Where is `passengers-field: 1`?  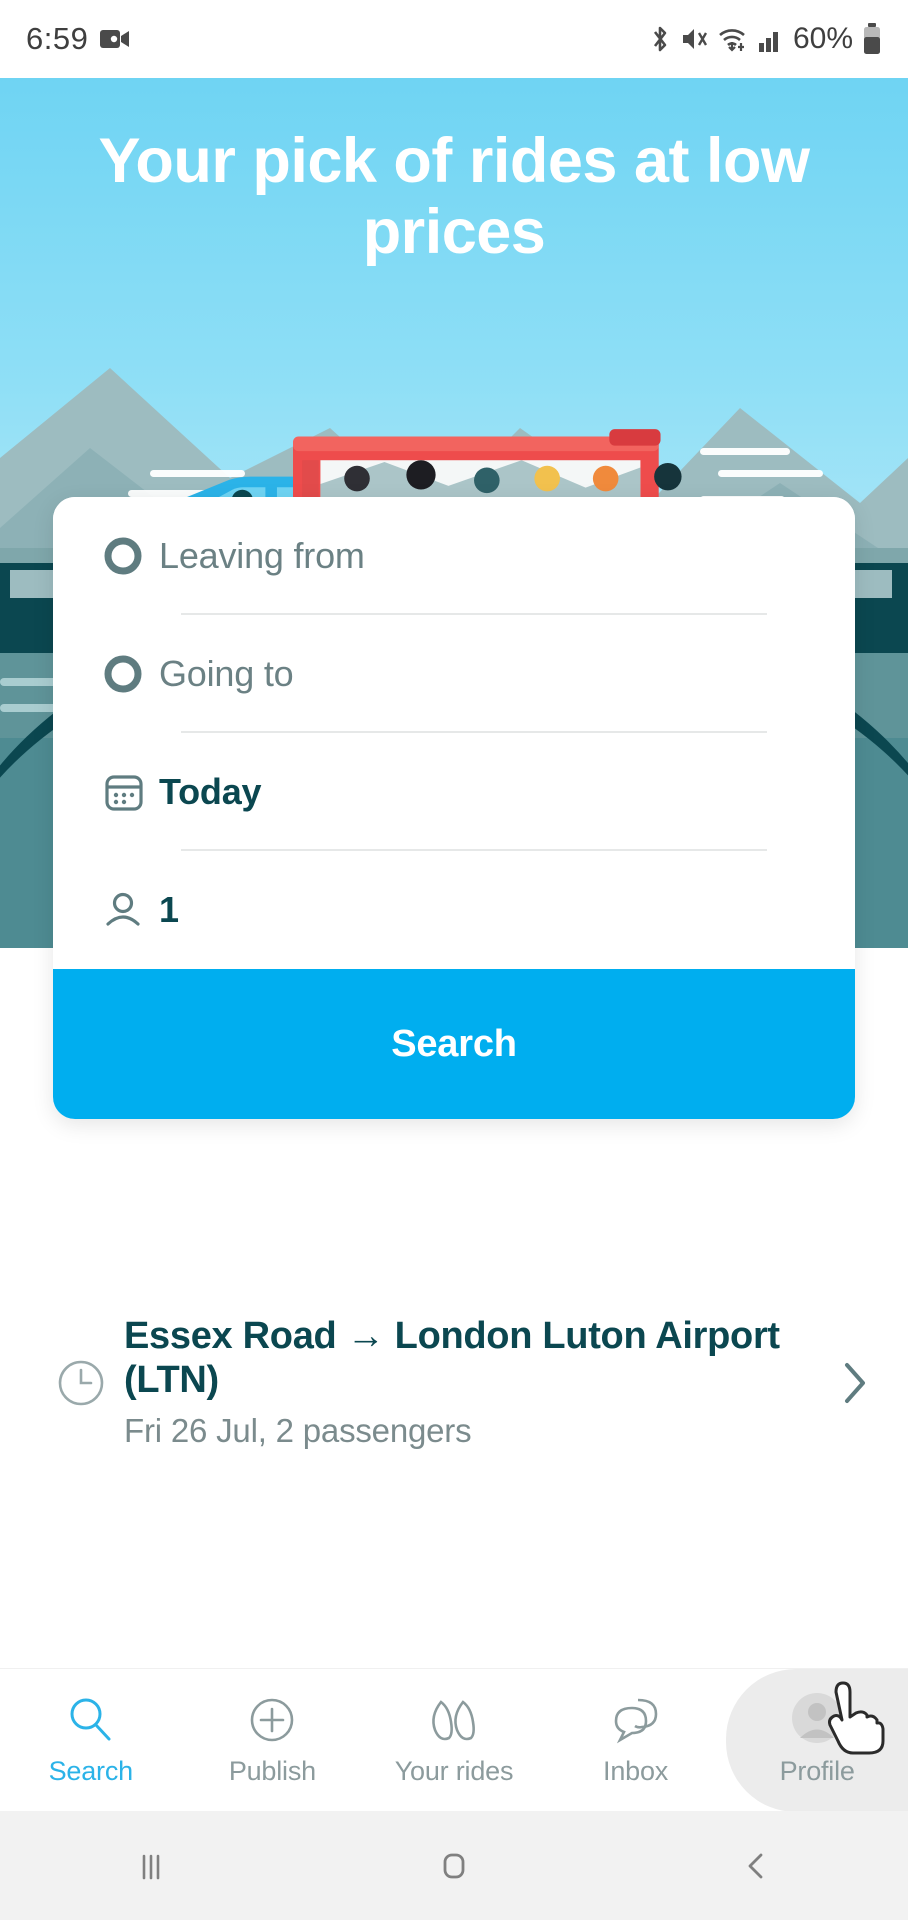
passengers-field: 1 is located at coordinates (454, 910).